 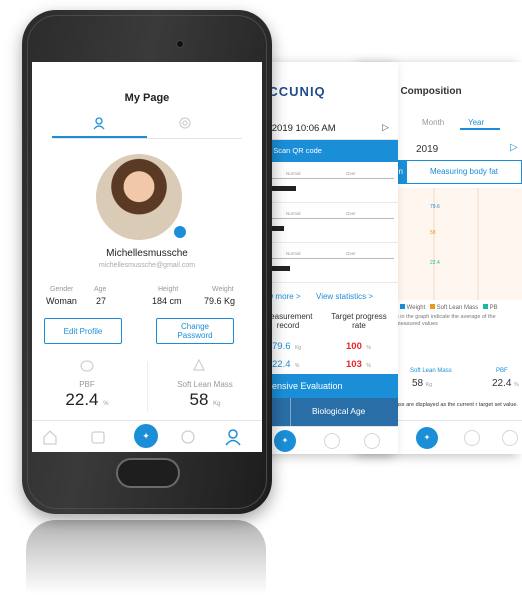 What do you see at coordinates (147, 387) in the screenshot?
I see `metric-divider` at bounding box center [147, 387].